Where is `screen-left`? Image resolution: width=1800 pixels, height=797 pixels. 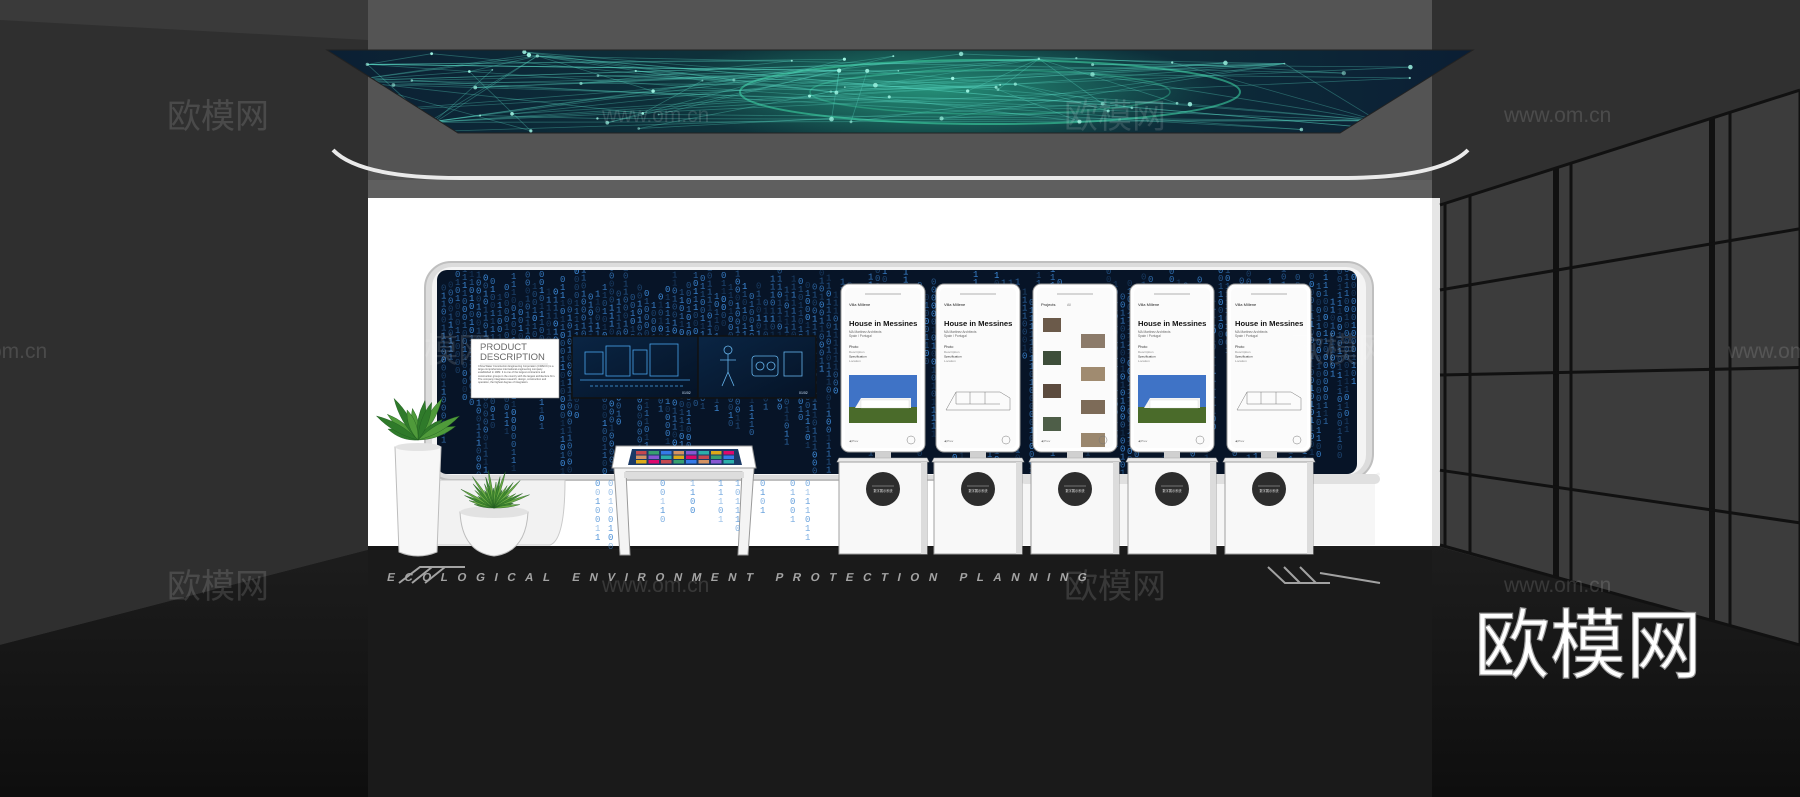
screen-left is located at coordinates (635, 367).